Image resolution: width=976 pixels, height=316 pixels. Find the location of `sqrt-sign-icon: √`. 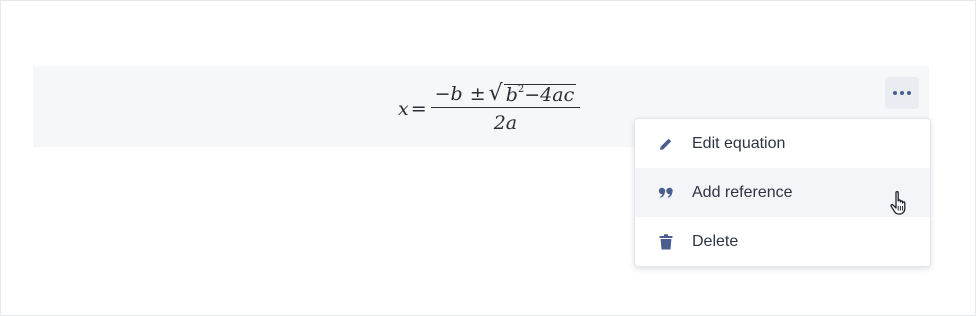

sqrt-sign-icon: √ is located at coordinates (495, 93).